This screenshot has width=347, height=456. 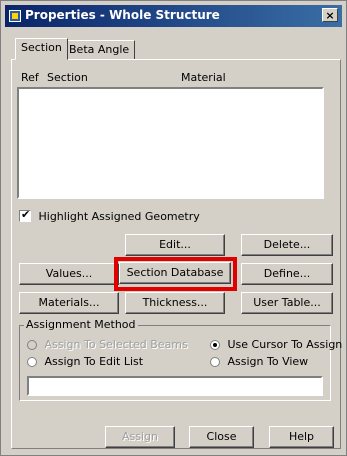 I want to click on help-button: Help, so click(x=301, y=437).